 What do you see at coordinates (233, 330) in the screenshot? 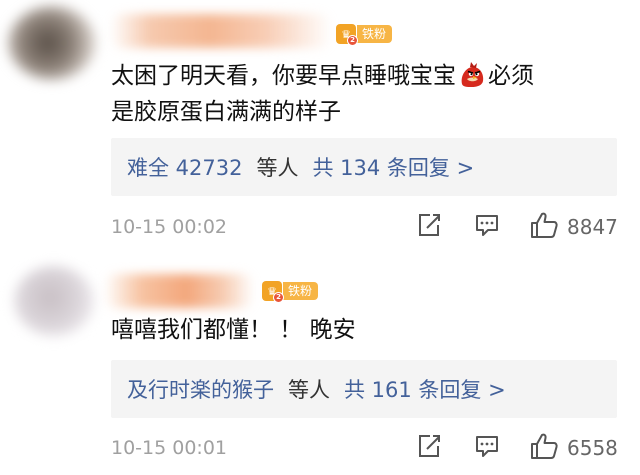
I see `comment-text-part: 嘻嘻我们都懂！ ！ 晚安` at bounding box center [233, 330].